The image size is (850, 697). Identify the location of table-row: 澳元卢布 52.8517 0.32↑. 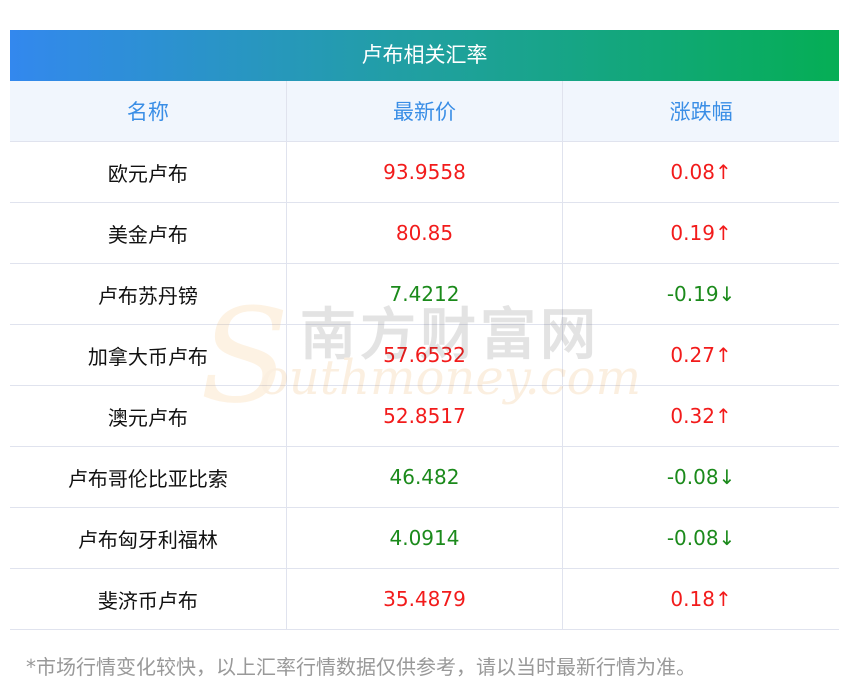
(424, 416).